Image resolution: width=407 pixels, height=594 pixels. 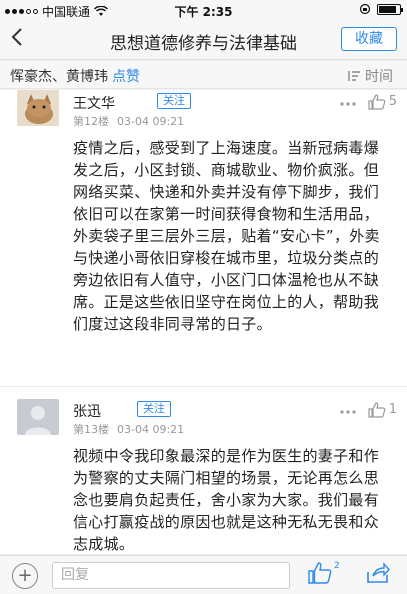 I want to click on sort-label: 时间, so click(x=379, y=77).